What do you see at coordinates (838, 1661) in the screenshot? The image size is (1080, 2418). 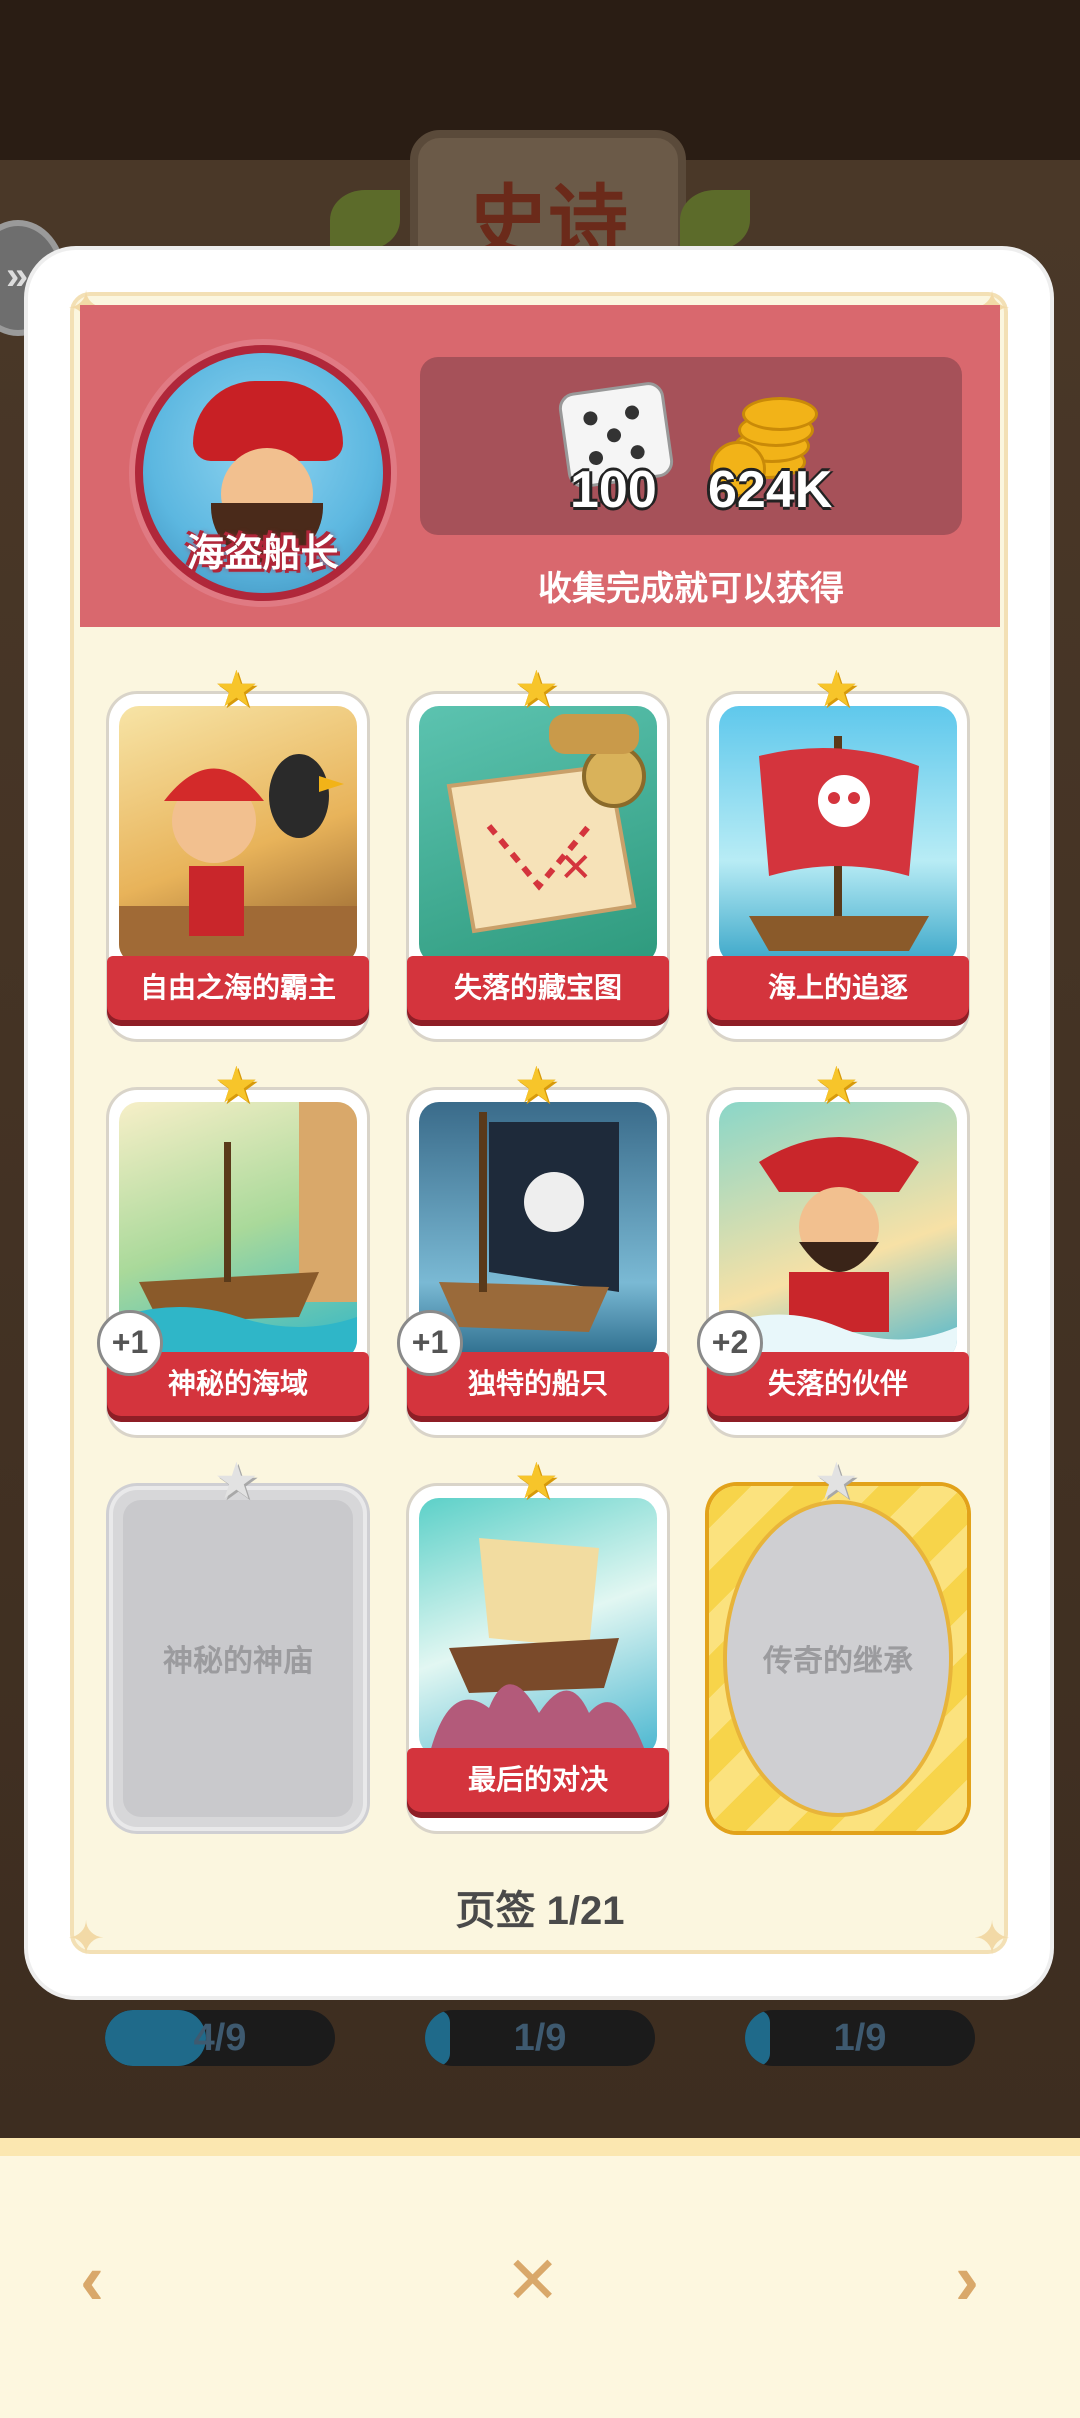 I see `card-title: 传奇的继承` at bounding box center [838, 1661].